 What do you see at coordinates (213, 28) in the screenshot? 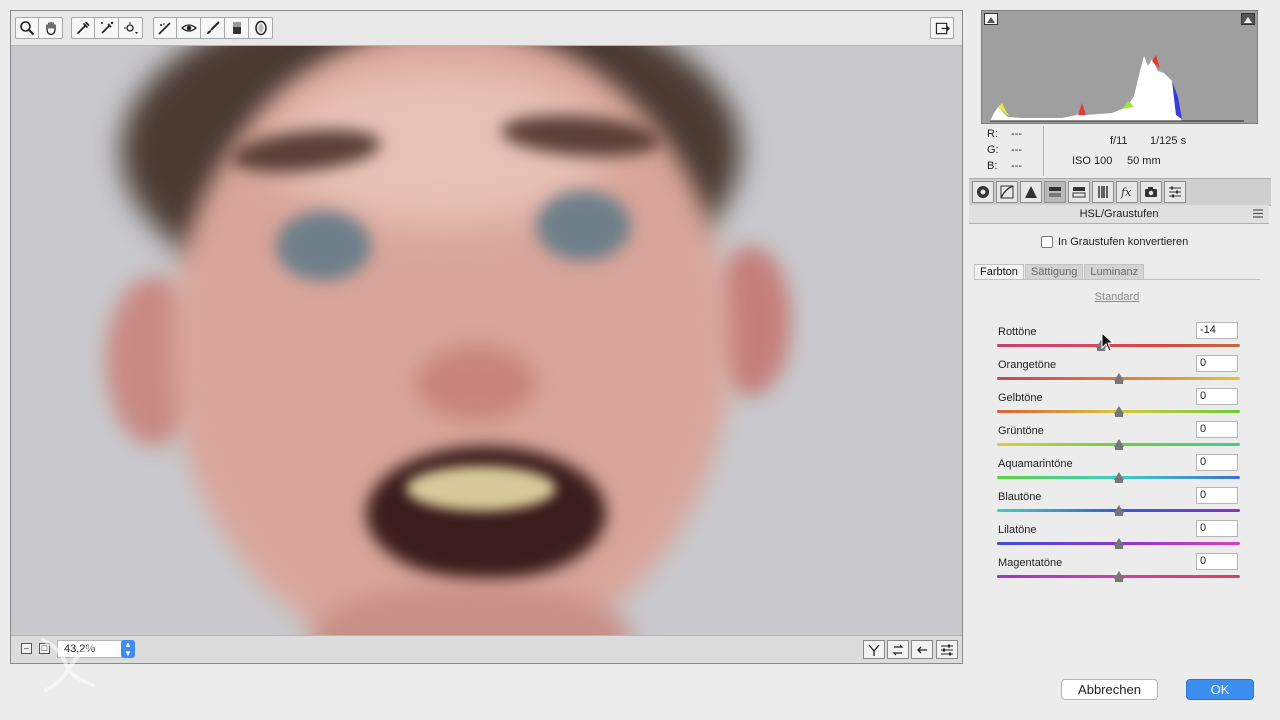
I see `adjustment-brush-tool-button` at bounding box center [213, 28].